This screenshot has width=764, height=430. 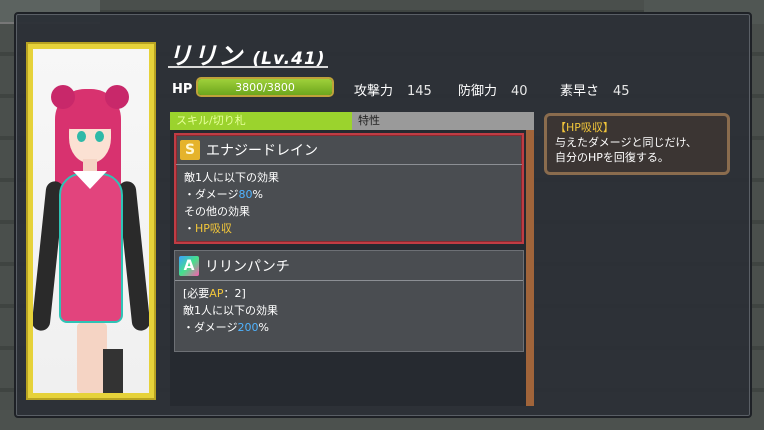 I want to click on skill-name: エナジードレイン, so click(x=262, y=150).